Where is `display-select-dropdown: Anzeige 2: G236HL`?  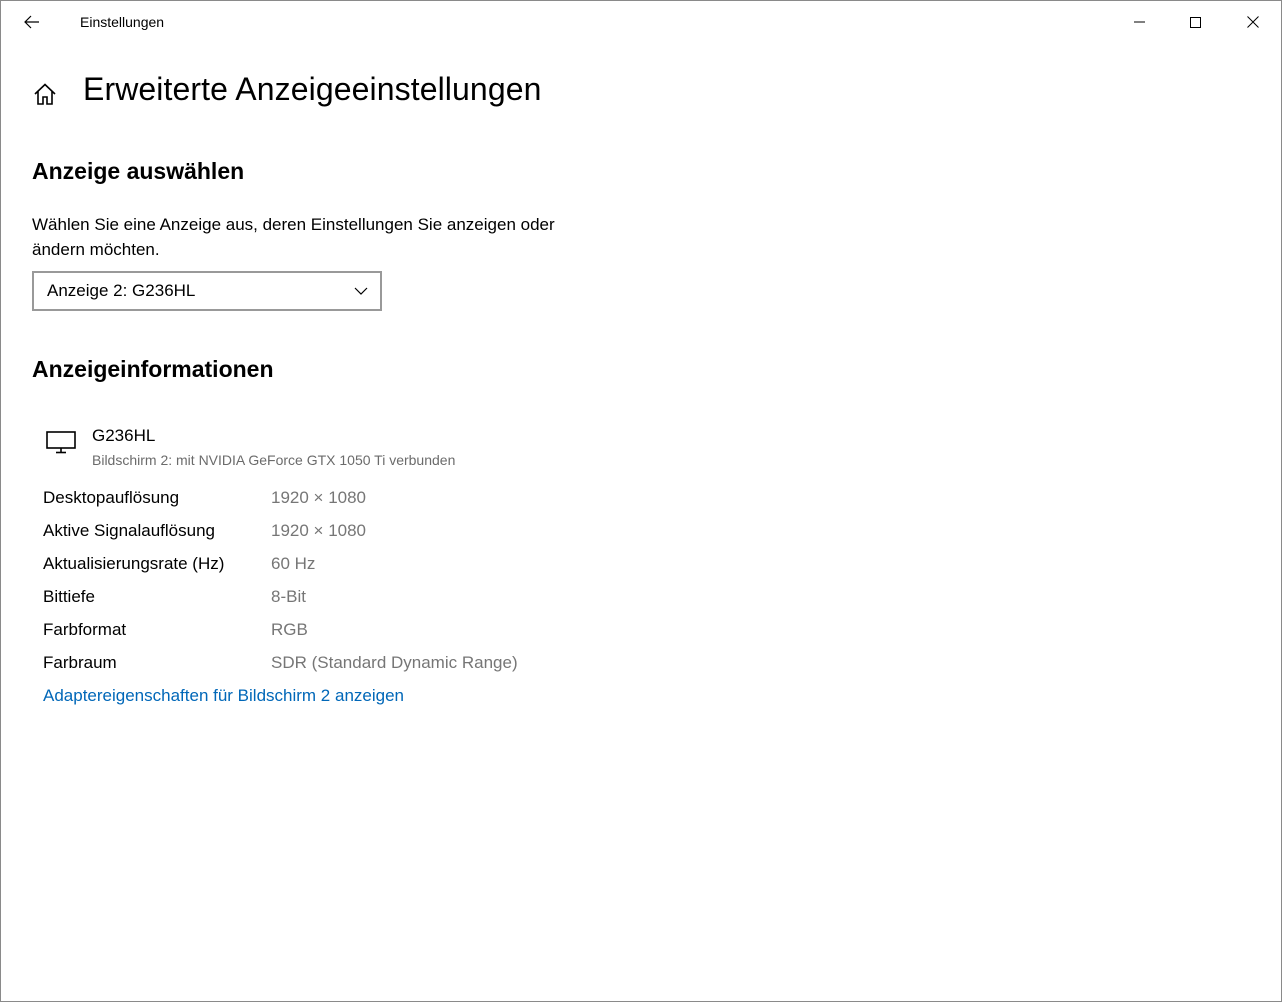
display-select-dropdown: Anzeige 2: G236HL is located at coordinates (207, 291).